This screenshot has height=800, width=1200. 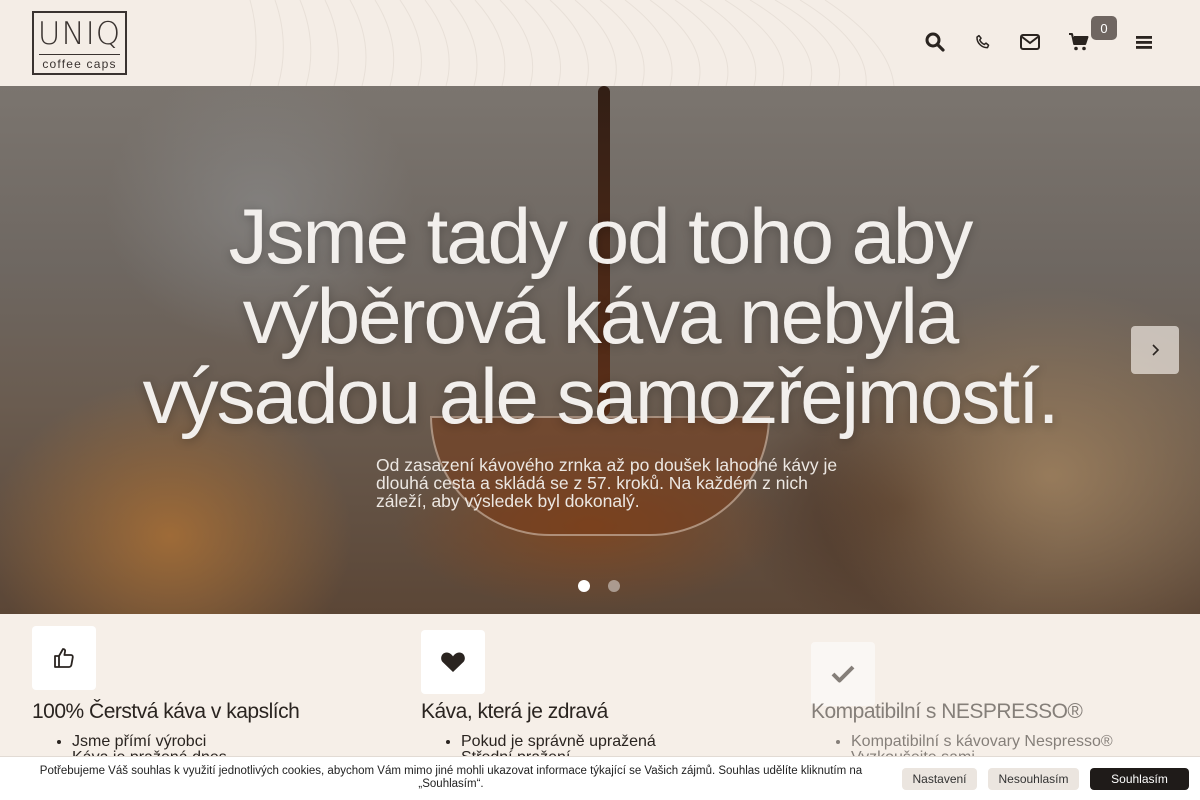 I want to click on hero-title-line: Jsme tady od toho aby, so click(x=601, y=236).